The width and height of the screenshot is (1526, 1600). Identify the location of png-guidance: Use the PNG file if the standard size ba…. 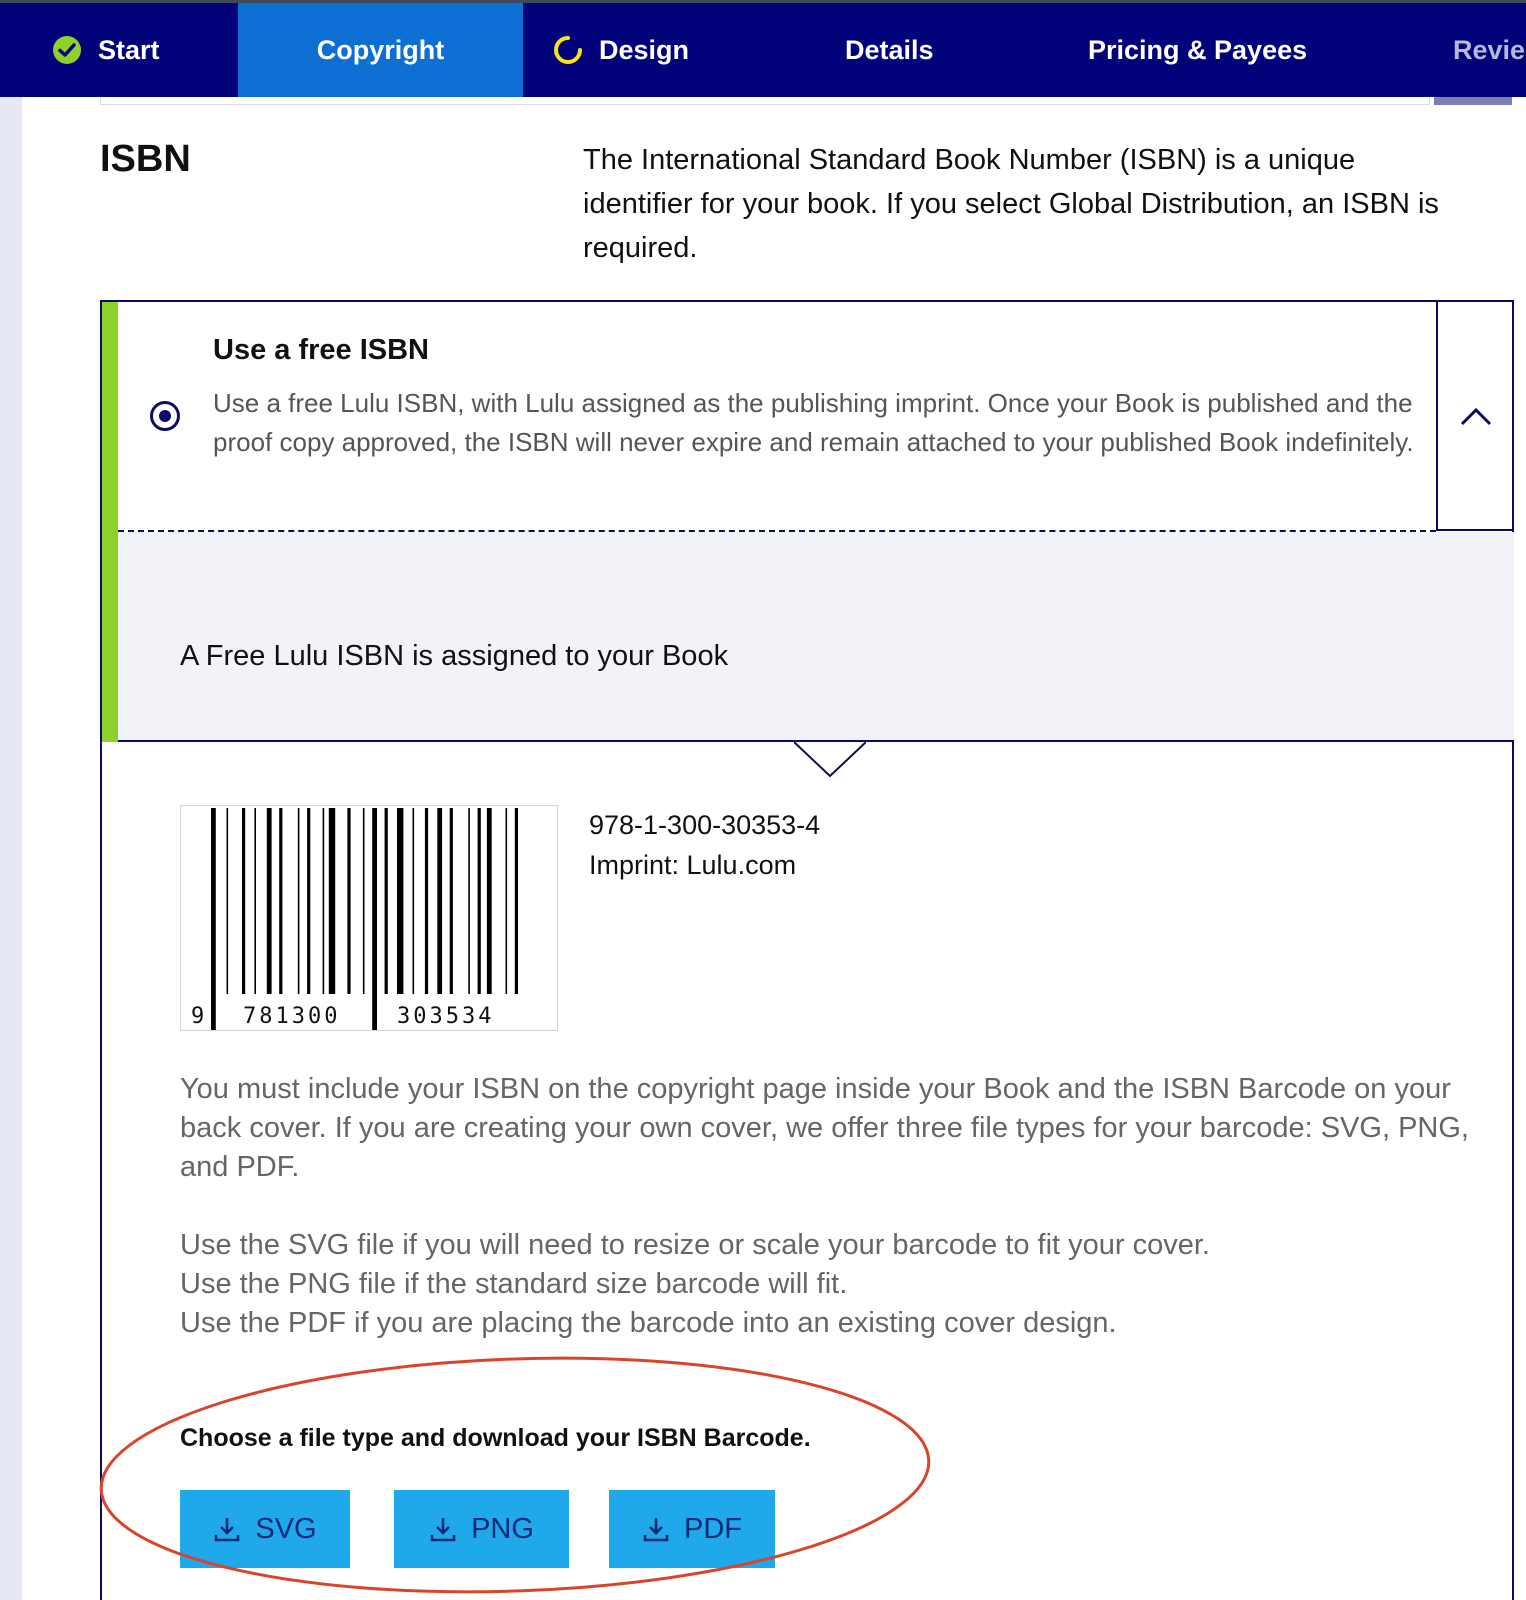
(514, 1284).